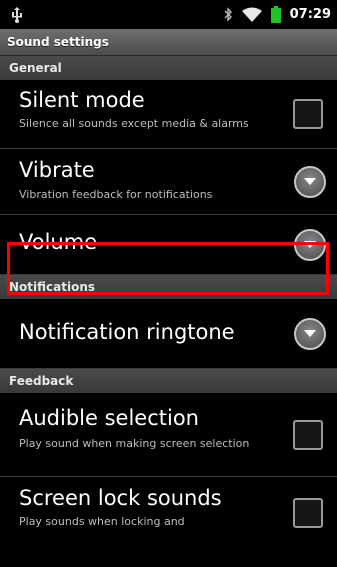 The image size is (337, 567). What do you see at coordinates (228, 14) in the screenshot?
I see `bluetooth-icon` at bounding box center [228, 14].